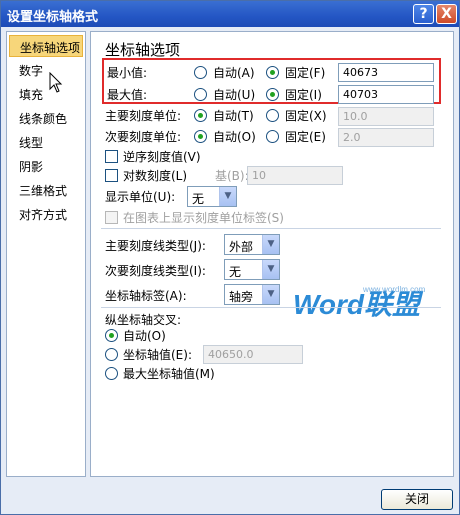 The width and height of the screenshot is (460, 515). Describe the element at coordinates (394, 289) in the screenshot. I see `watermark-url-text: www.wordlm.com` at that location.